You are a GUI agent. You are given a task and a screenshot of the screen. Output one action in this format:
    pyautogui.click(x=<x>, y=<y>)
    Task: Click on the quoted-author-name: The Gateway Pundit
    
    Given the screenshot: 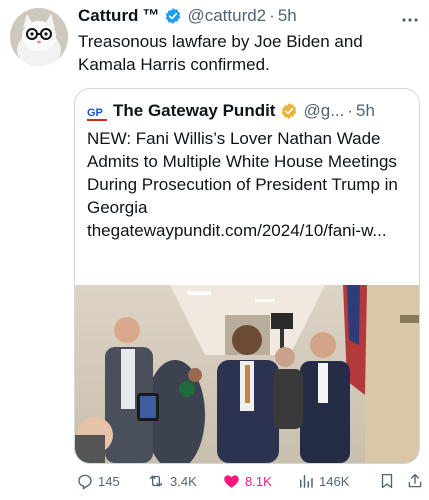 What is the action you would take?
    pyautogui.click(x=194, y=111)
    